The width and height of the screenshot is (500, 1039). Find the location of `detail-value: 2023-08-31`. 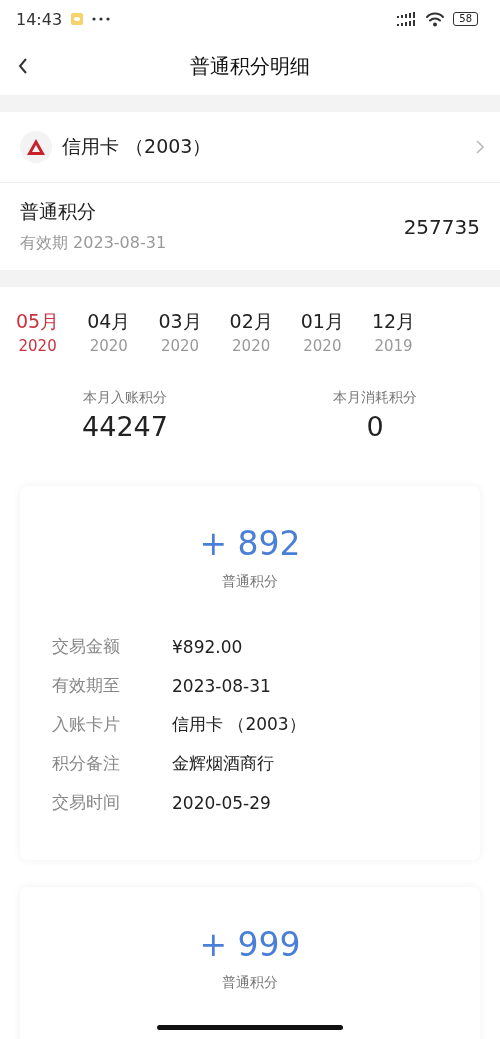

detail-value: 2023-08-31 is located at coordinates (221, 685).